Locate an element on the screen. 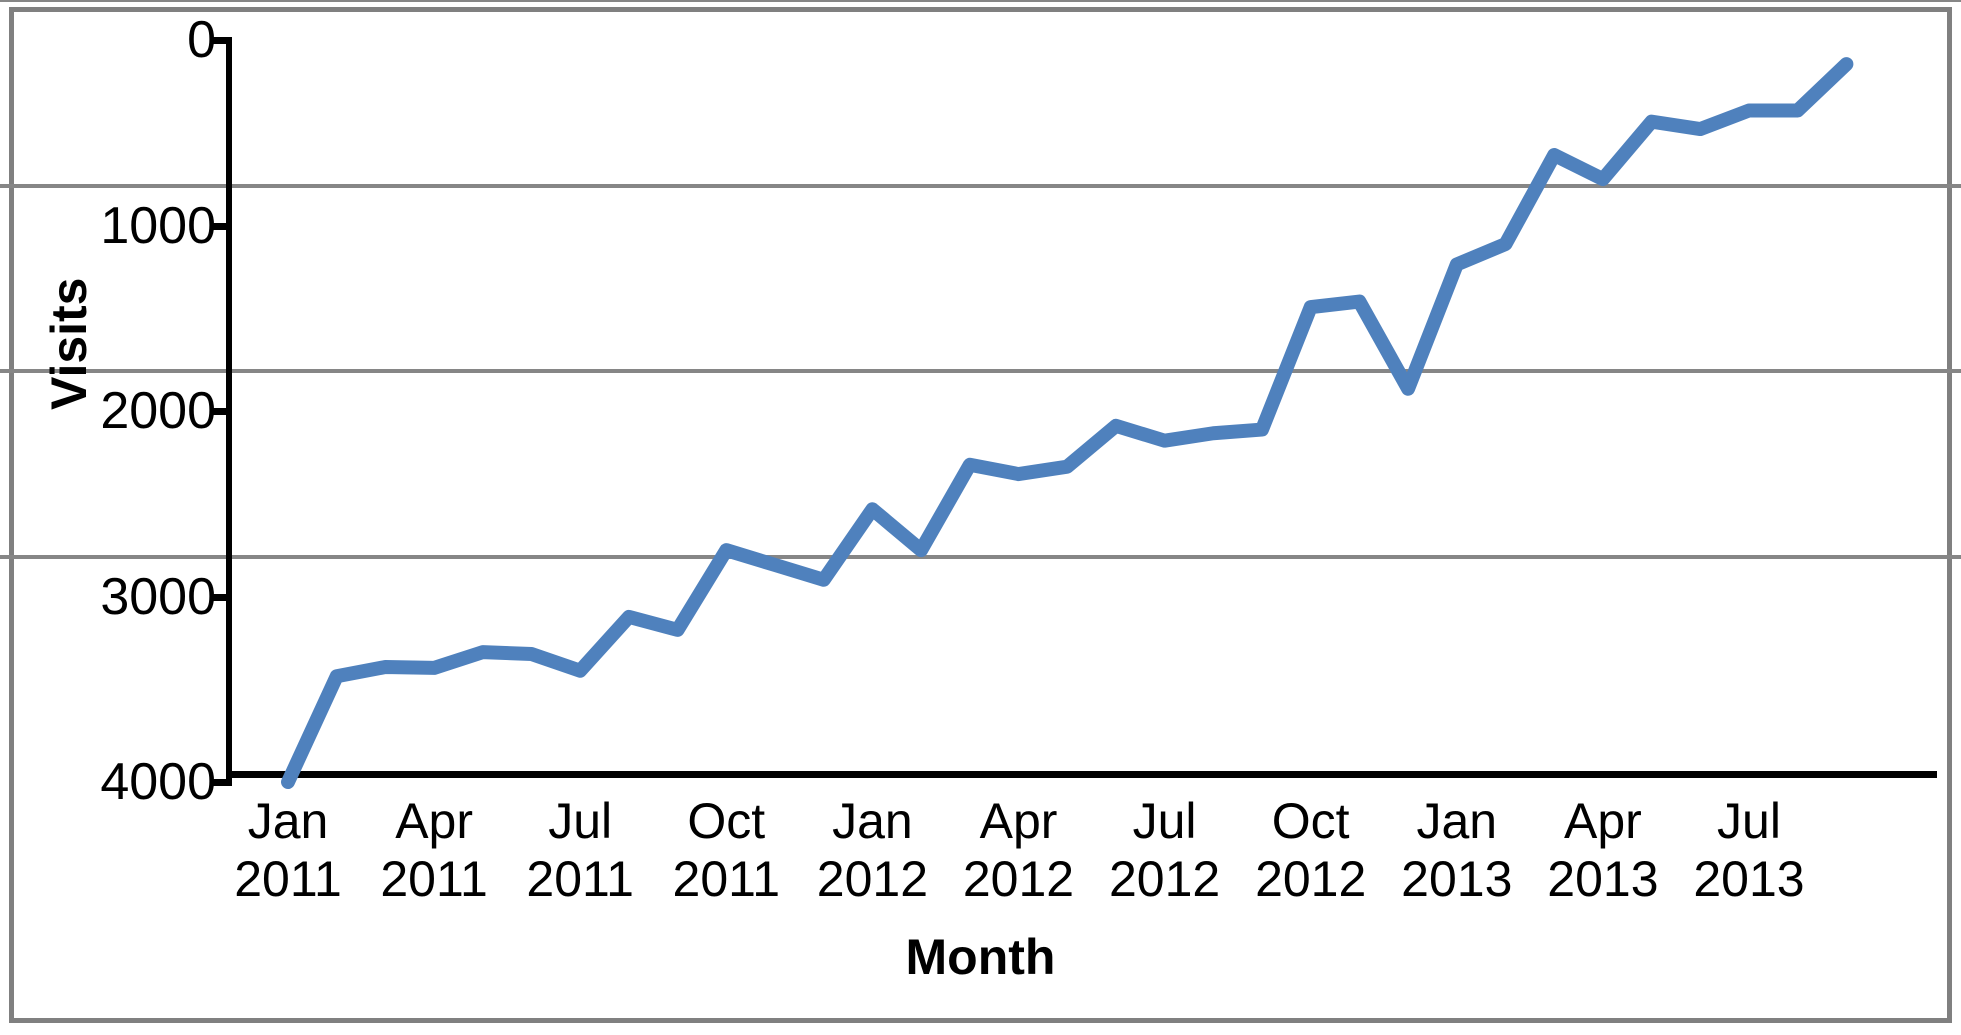  y-tick-label-2000: 2000 is located at coordinates (158, 411).